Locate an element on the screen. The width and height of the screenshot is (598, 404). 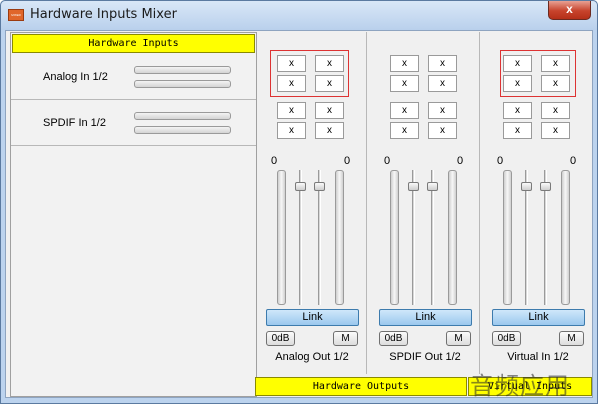
strip-label-virtual-in: Virtual In 1/2 is located at coordinates (538, 357).